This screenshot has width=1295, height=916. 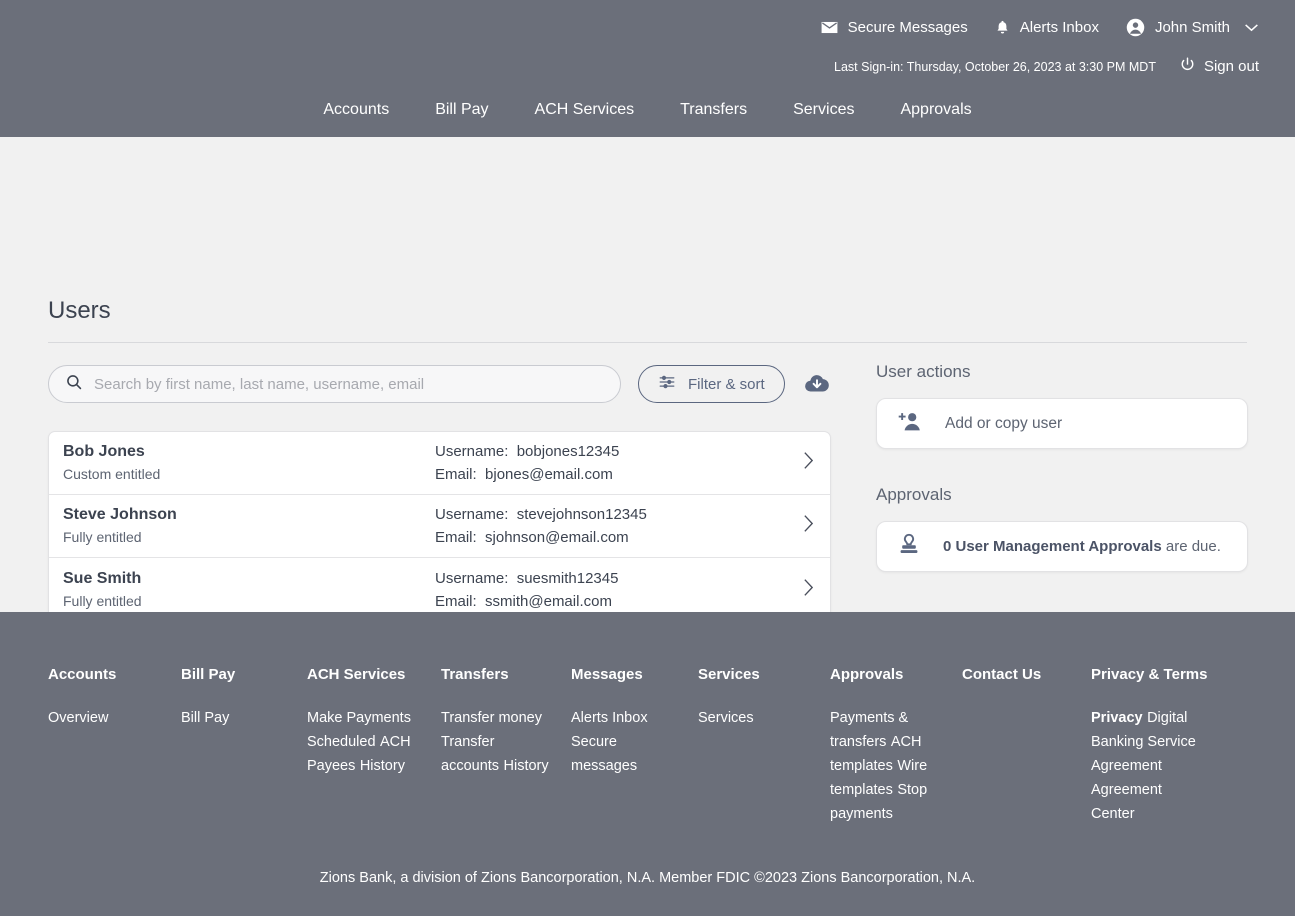 I want to click on approvals-heading: Approvals, so click(x=914, y=494).